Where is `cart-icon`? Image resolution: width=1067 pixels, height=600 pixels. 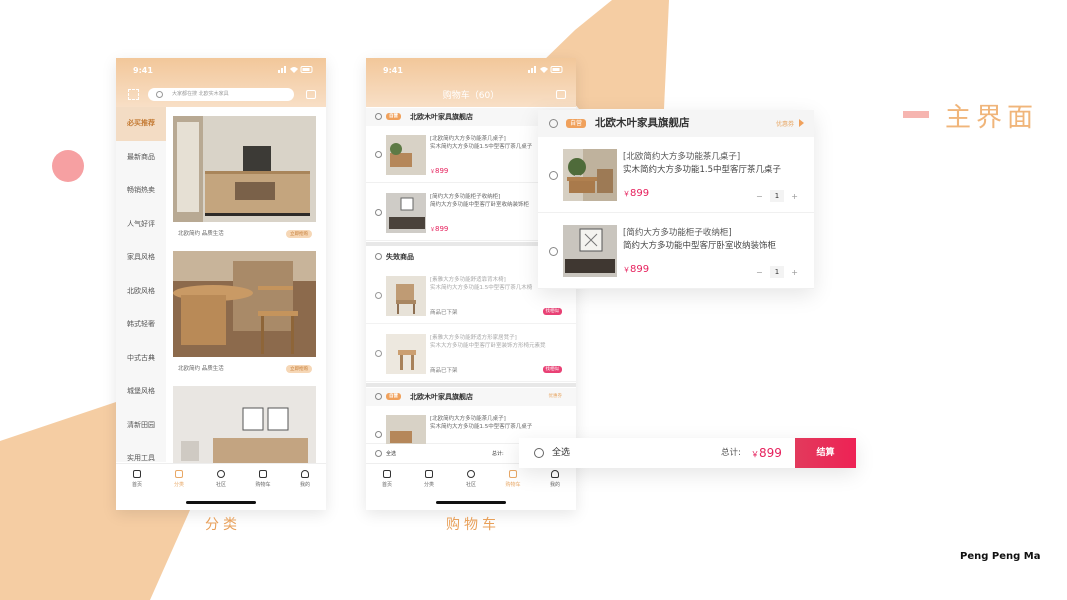 cart-icon is located at coordinates (513, 473).